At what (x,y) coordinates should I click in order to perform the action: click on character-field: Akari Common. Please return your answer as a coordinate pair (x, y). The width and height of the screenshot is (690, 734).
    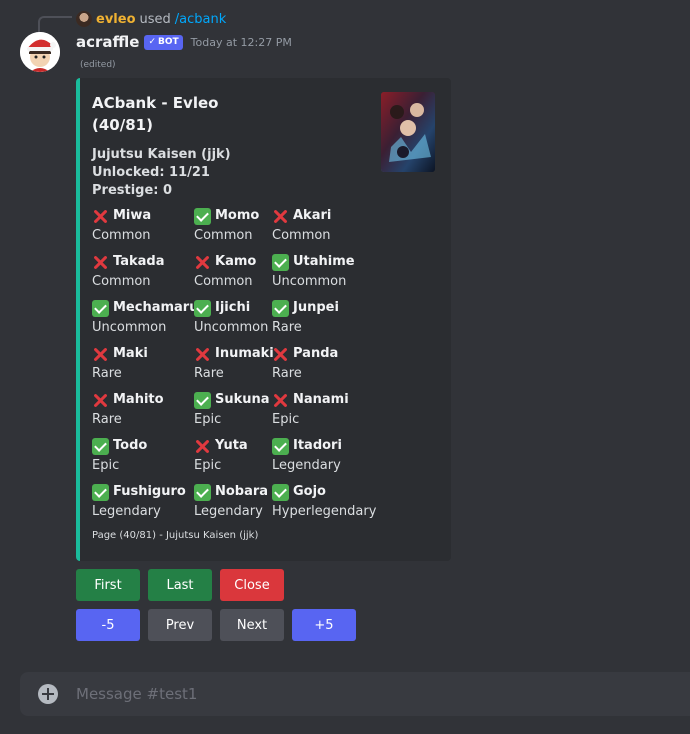
    Looking at the image, I should click on (301, 226).